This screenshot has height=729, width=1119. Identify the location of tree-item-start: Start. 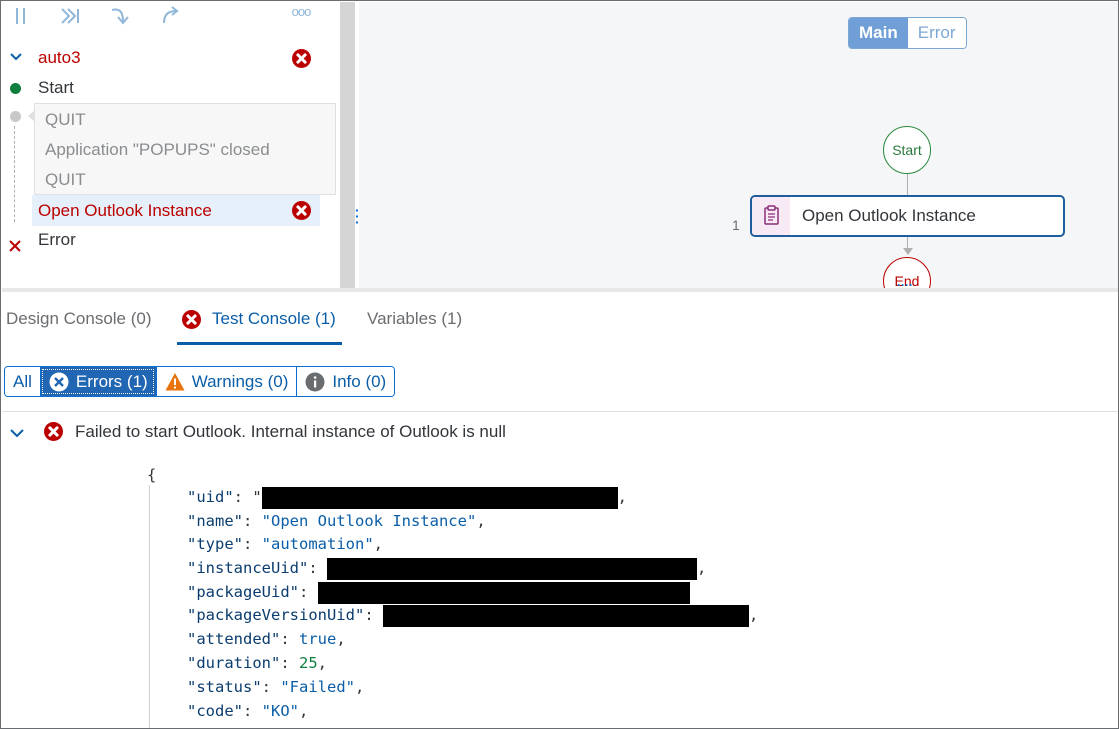
(163, 88).